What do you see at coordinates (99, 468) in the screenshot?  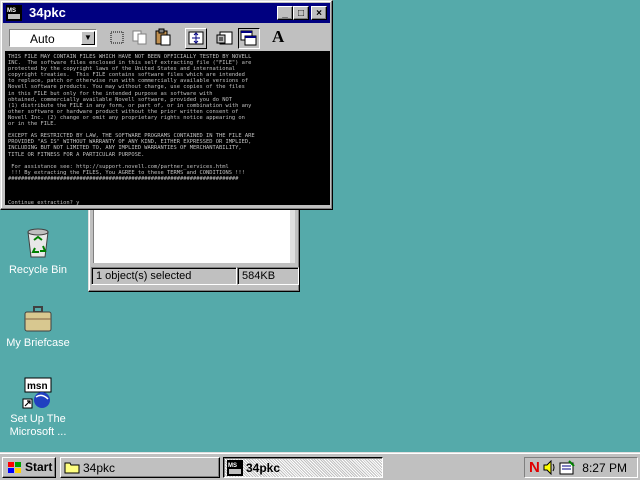 I see `taskbar-item-folder-label: 34pkc` at bounding box center [99, 468].